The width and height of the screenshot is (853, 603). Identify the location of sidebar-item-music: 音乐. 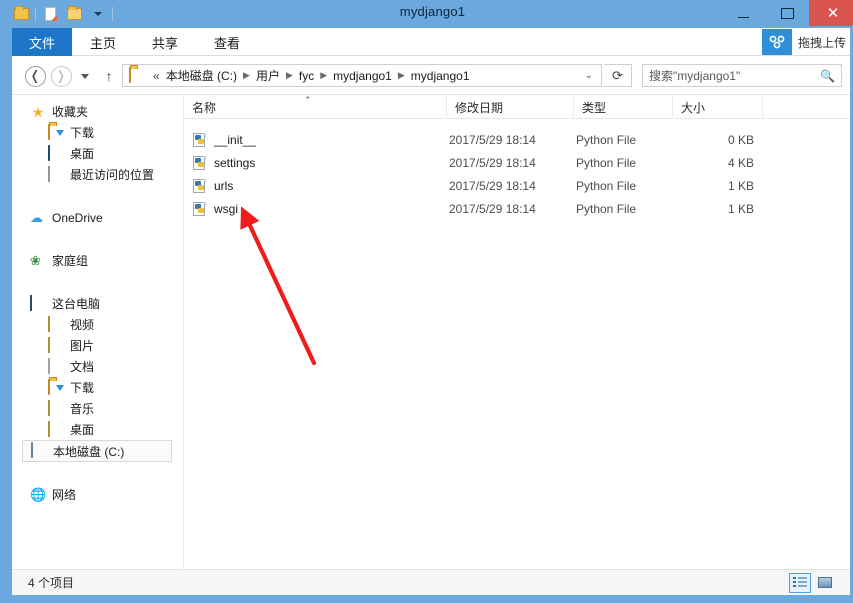
(97, 408).